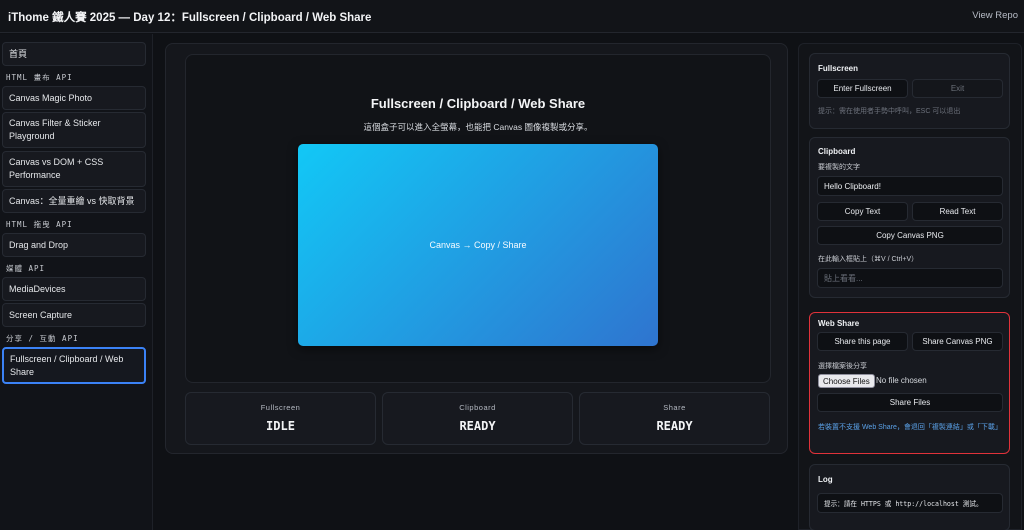 This screenshot has height=530, width=1024. What do you see at coordinates (825, 479) in the screenshot?
I see `panel-title: Log` at bounding box center [825, 479].